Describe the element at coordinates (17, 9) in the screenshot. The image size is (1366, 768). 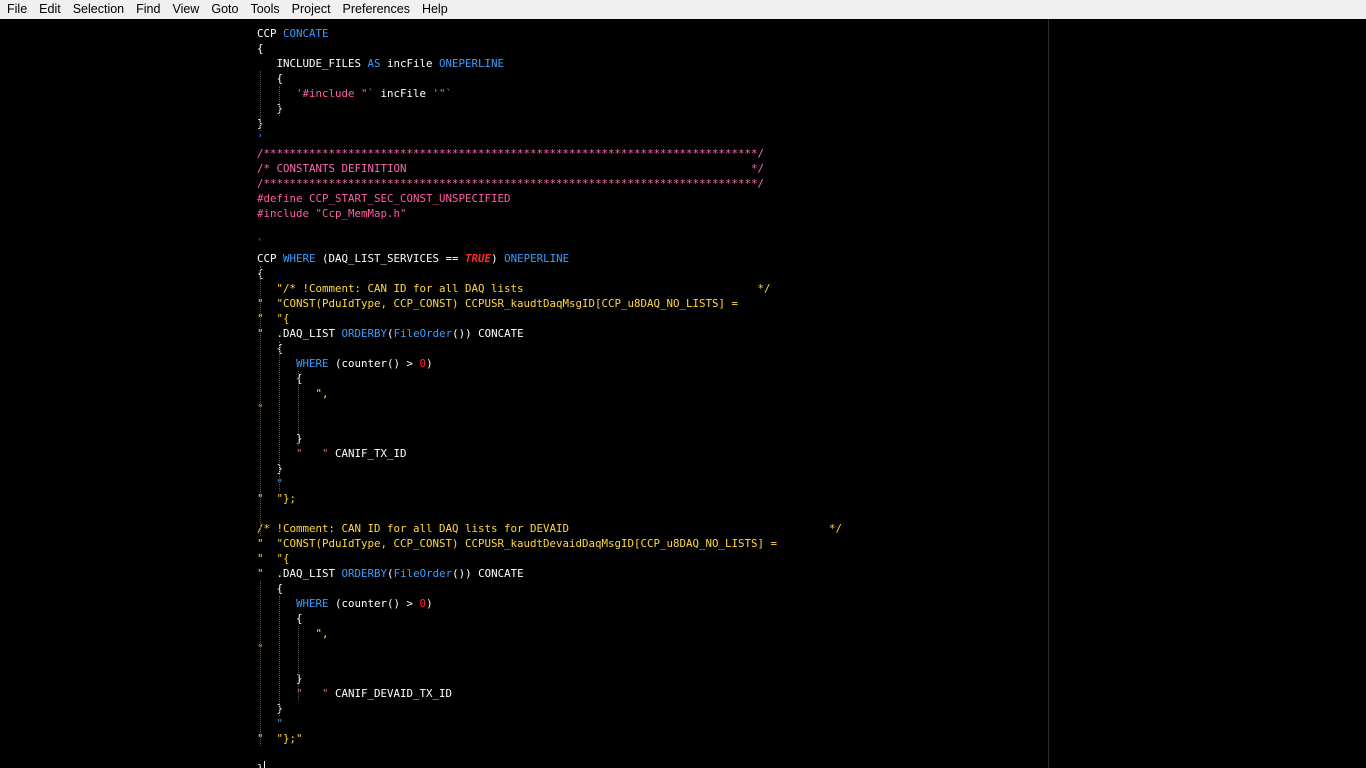
I see `menu-file: File` at that location.